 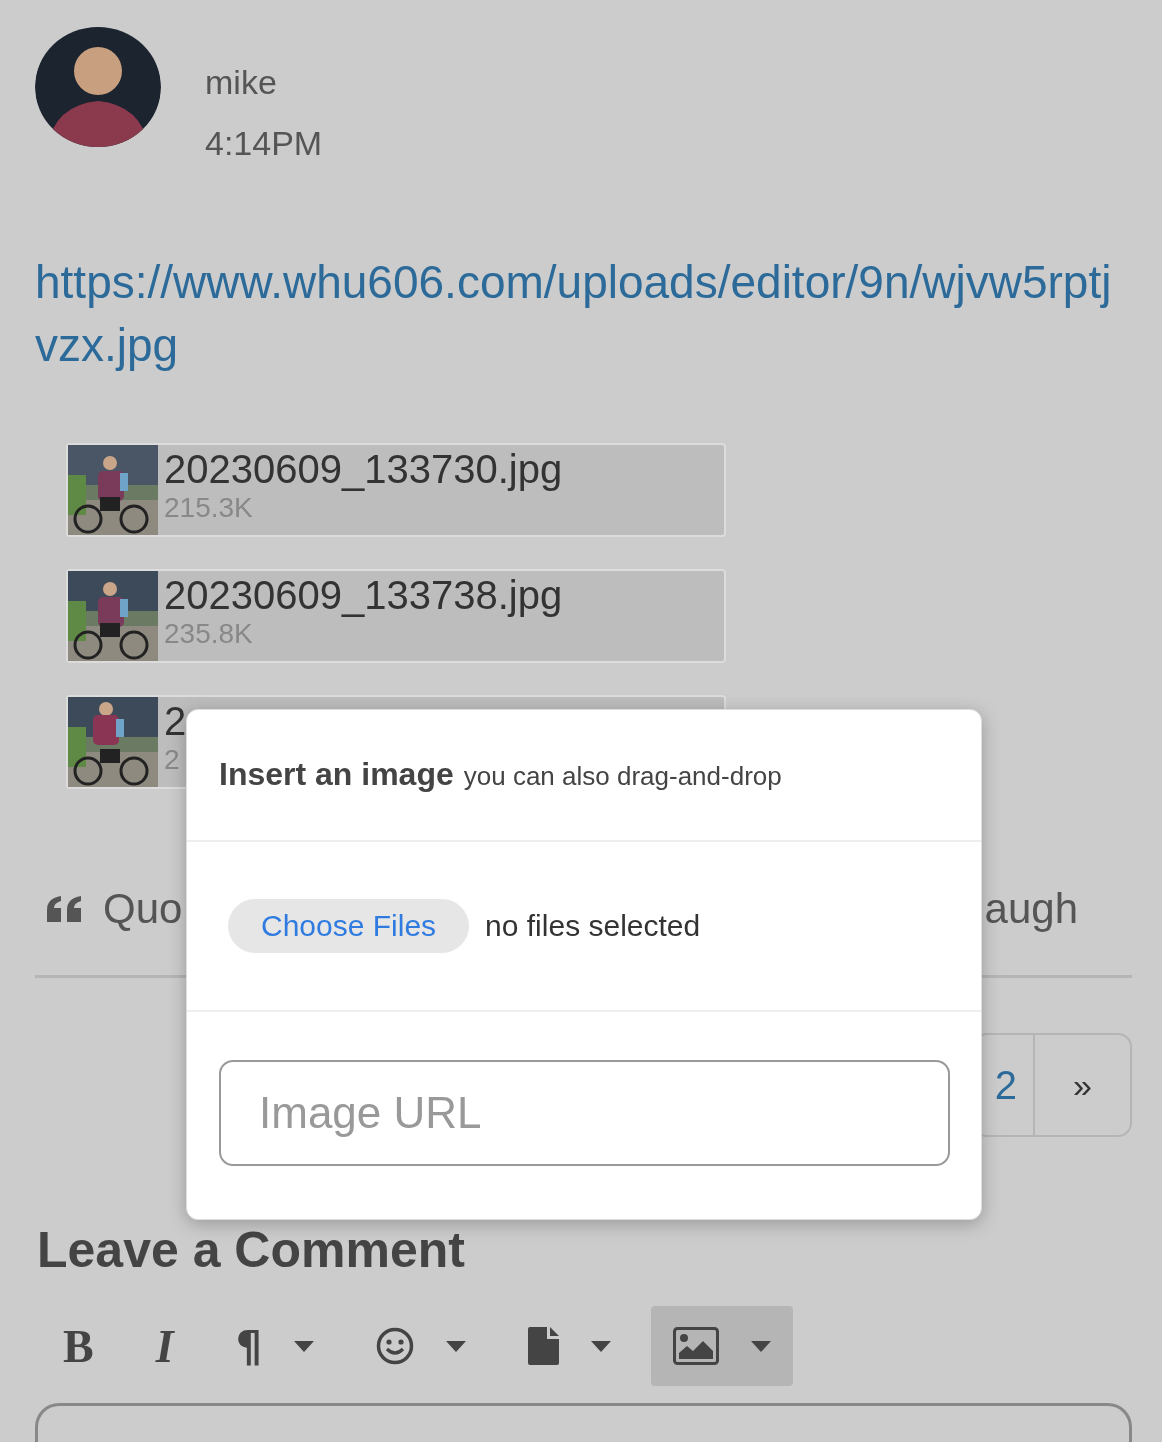 I want to click on post-time: 4:14PM, so click(x=264, y=143).